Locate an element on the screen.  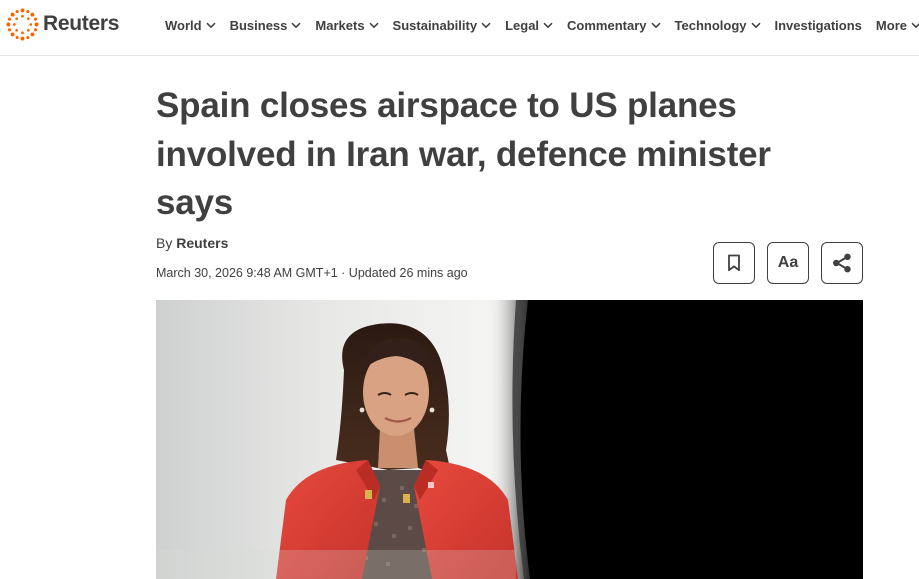
nav-label: Legal is located at coordinates (522, 25).